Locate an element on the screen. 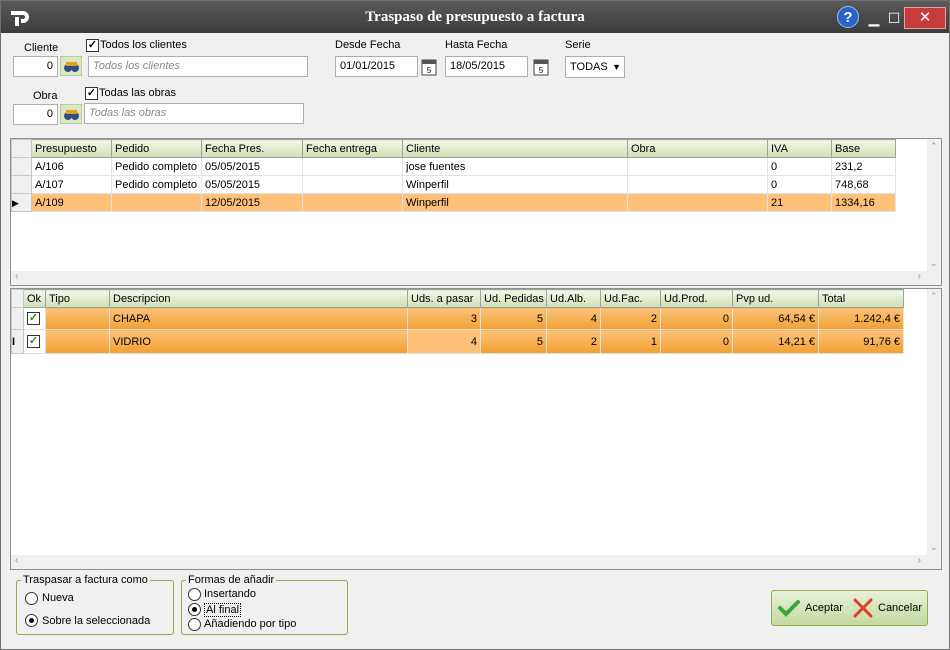  desde-fecha-input: 01/01/2015 is located at coordinates (376, 66).